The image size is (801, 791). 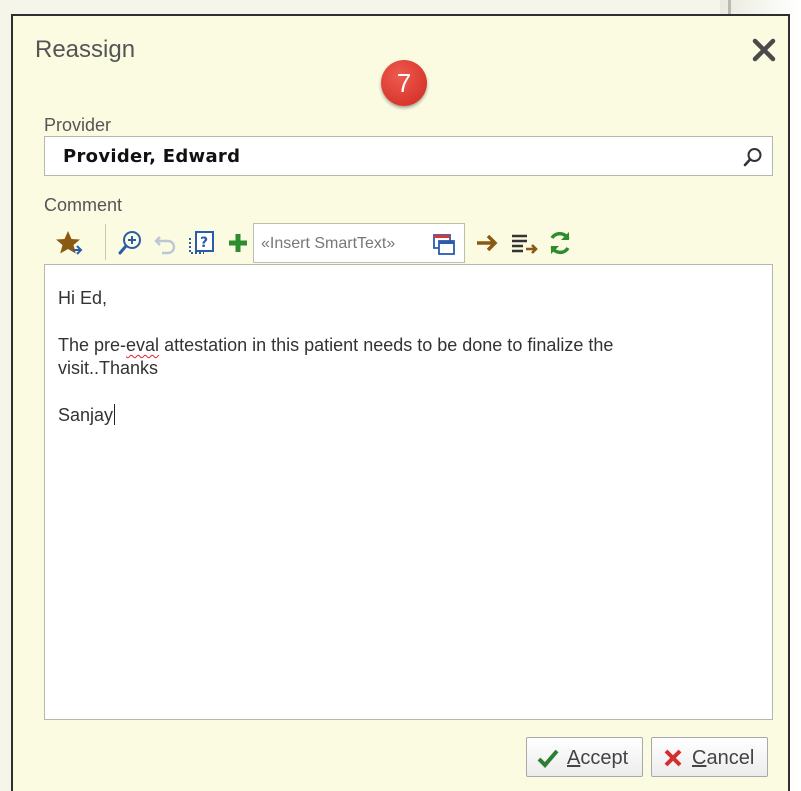 I want to click on favorites-star-icon, so click(x=68, y=243).